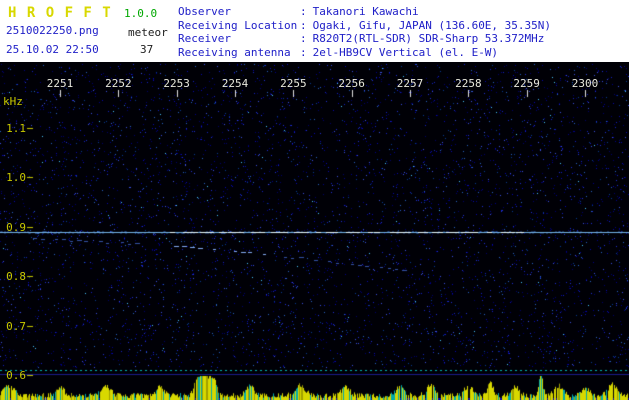 This screenshot has width=629, height=400. What do you see at coordinates (238, 25) in the screenshot?
I see `info-label: Receiving Location` at bounding box center [238, 25].